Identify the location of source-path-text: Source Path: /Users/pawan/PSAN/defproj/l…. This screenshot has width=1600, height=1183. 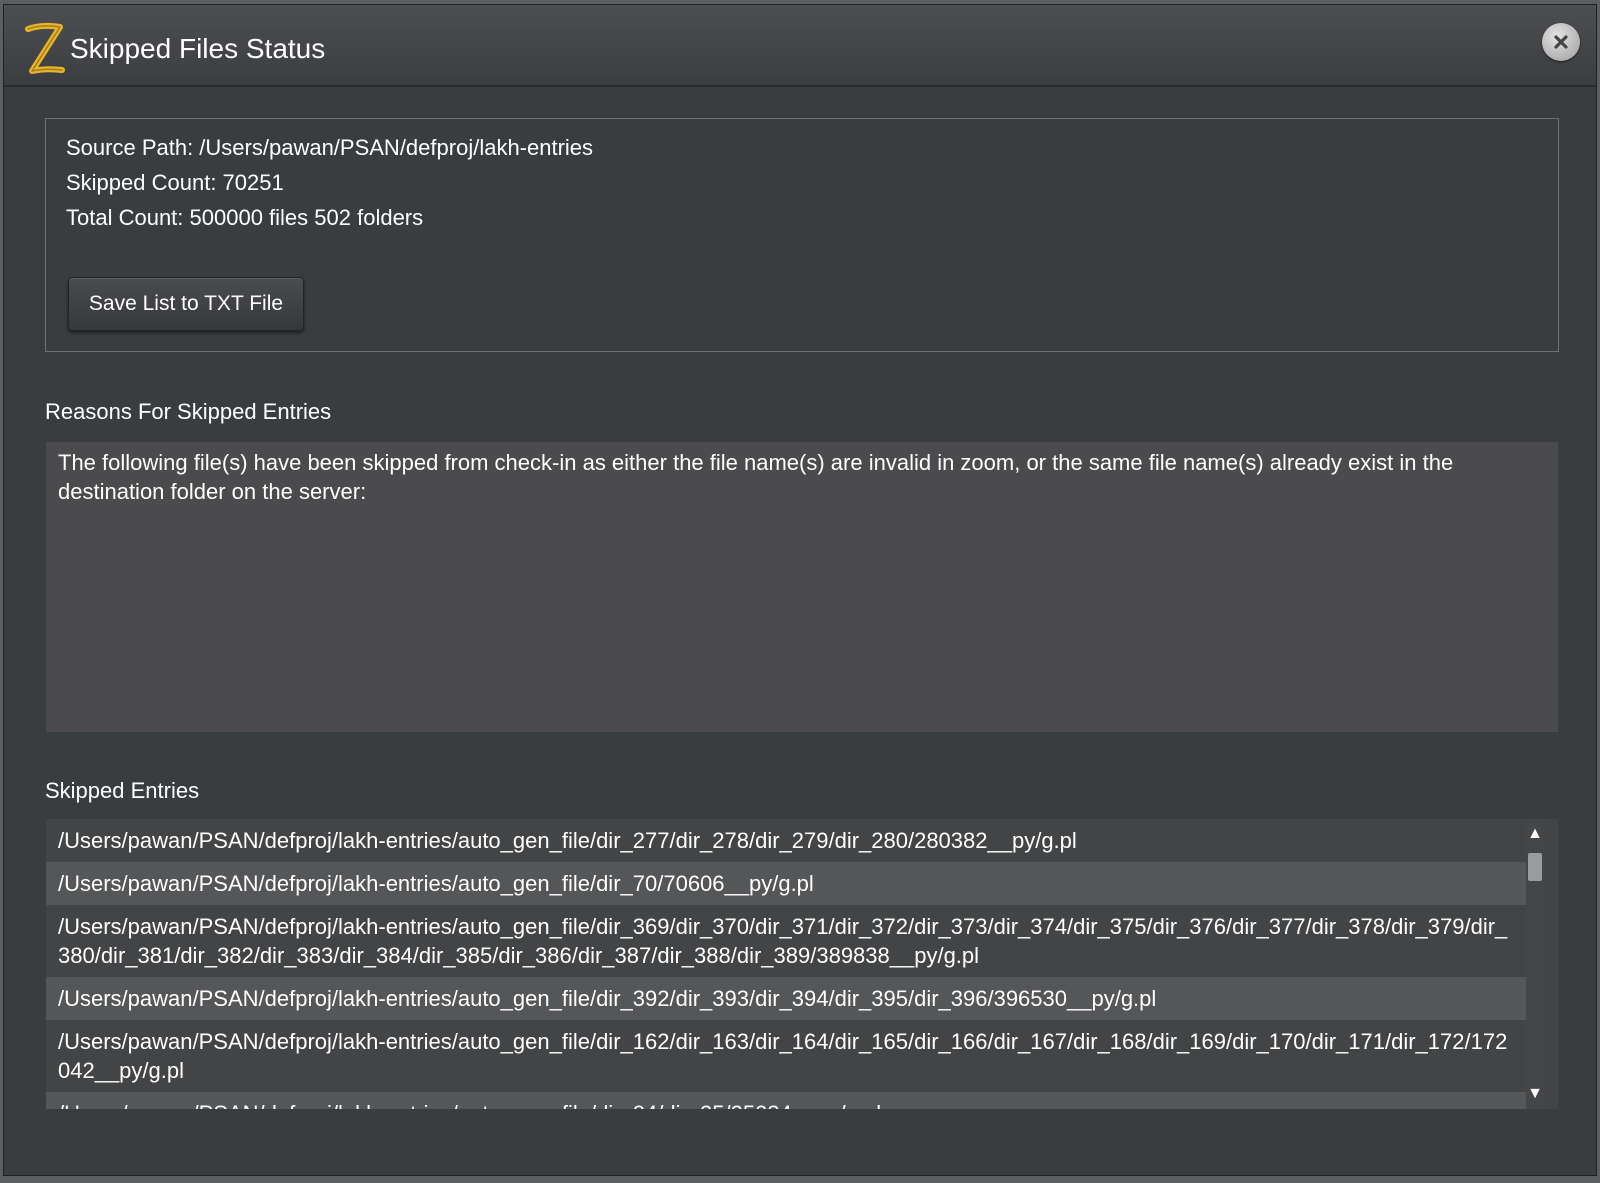
(330, 147).